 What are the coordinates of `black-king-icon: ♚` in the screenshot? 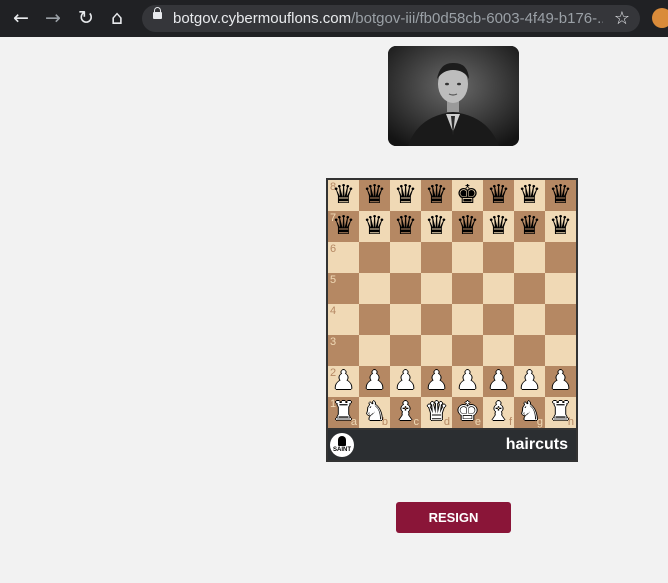 It's located at (467, 195).